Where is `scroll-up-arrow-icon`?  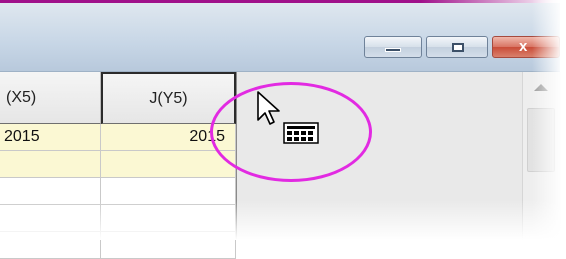 scroll-up-arrow-icon is located at coordinates (541, 87).